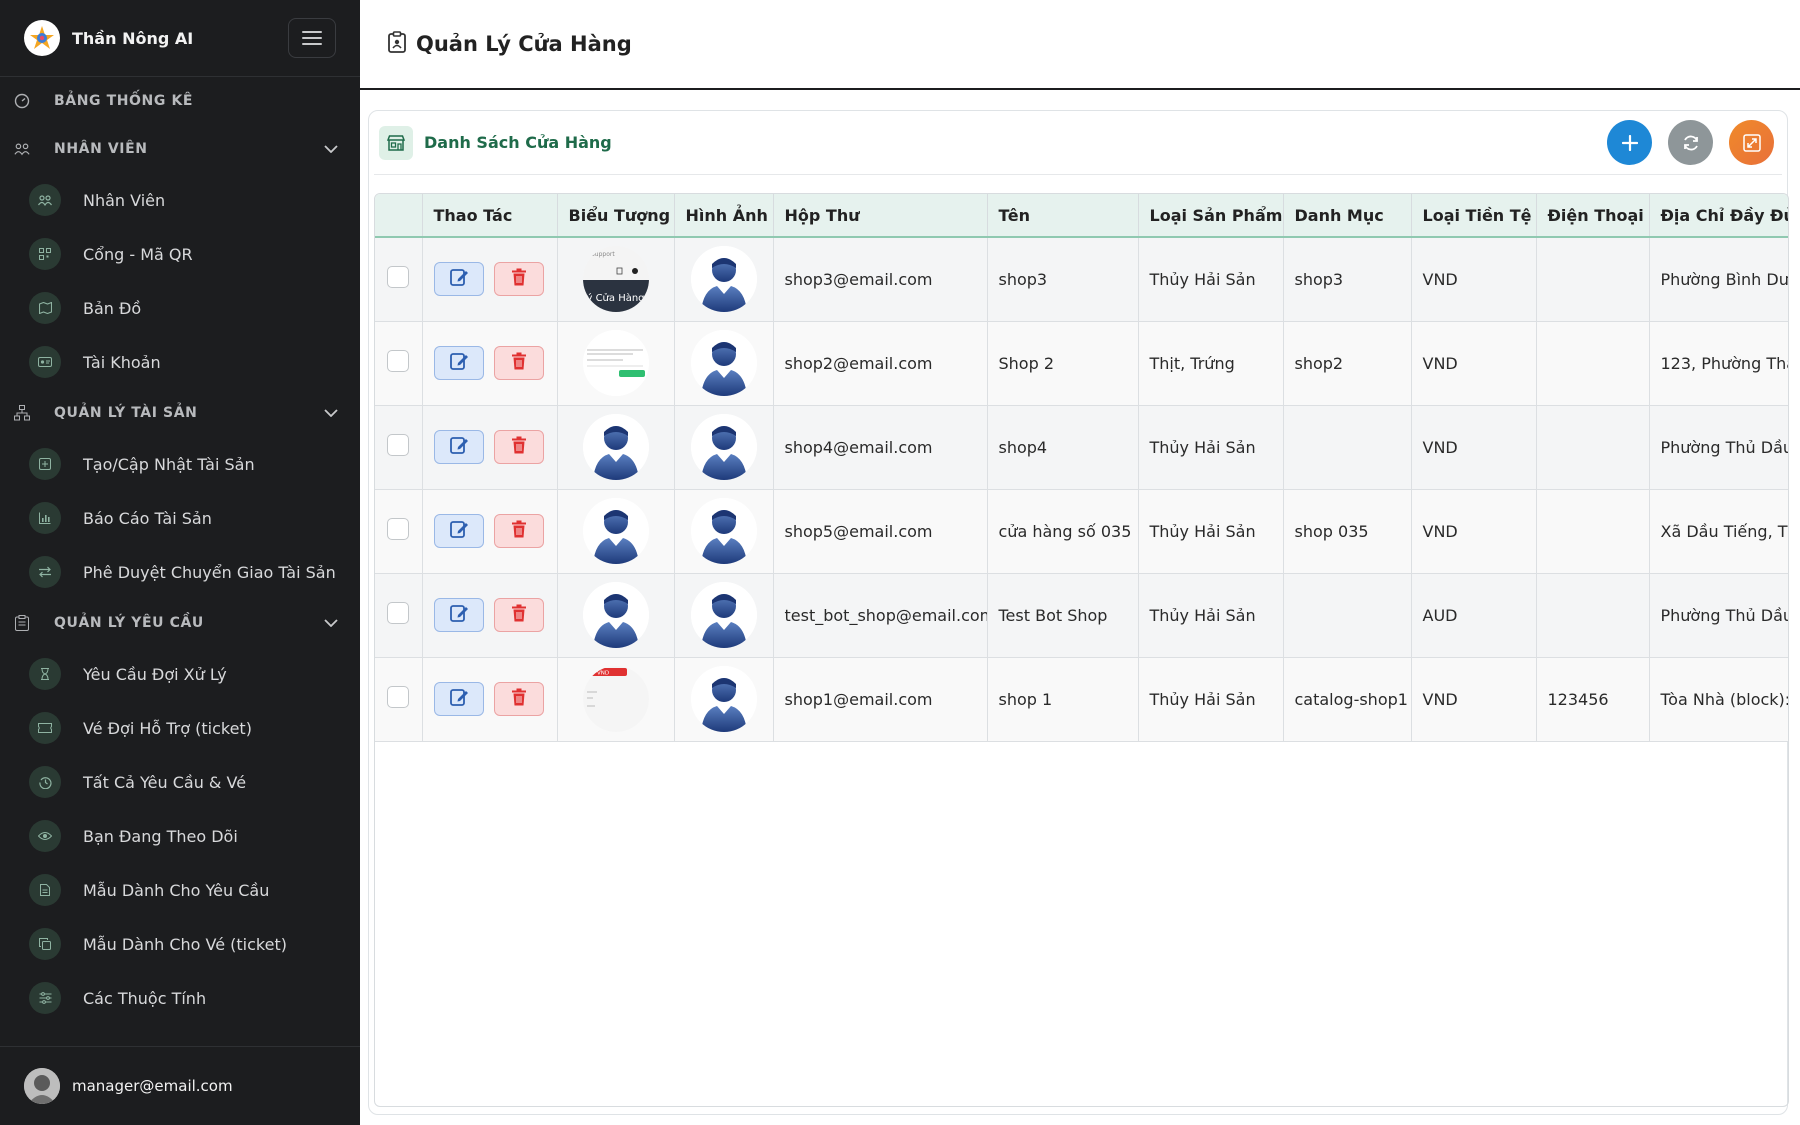 Image resolution: width=1800 pixels, height=1125 pixels. What do you see at coordinates (180, 200) in the screenshot?
I see `sidebar-item-staff: Nhân Viên` at bounding box center [180, 200].